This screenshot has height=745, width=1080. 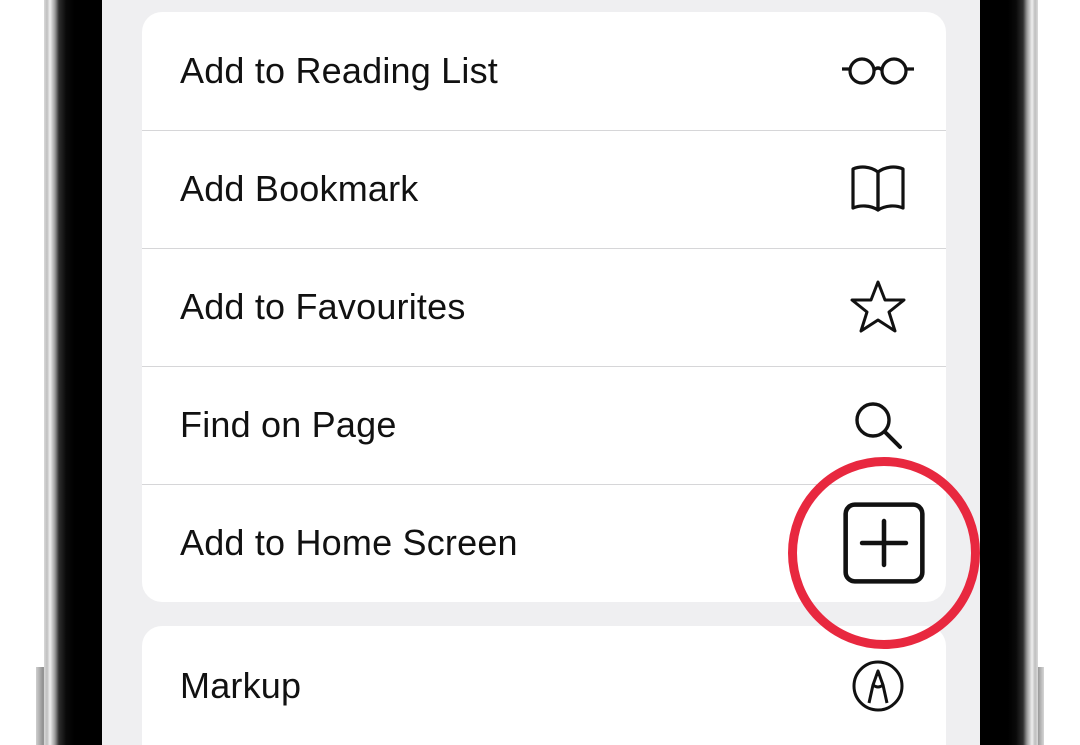 What do you see at coordinates (878, 425) in the screenshot?
I see `magnifying-glass-icon` at bounding box center [878, 425].